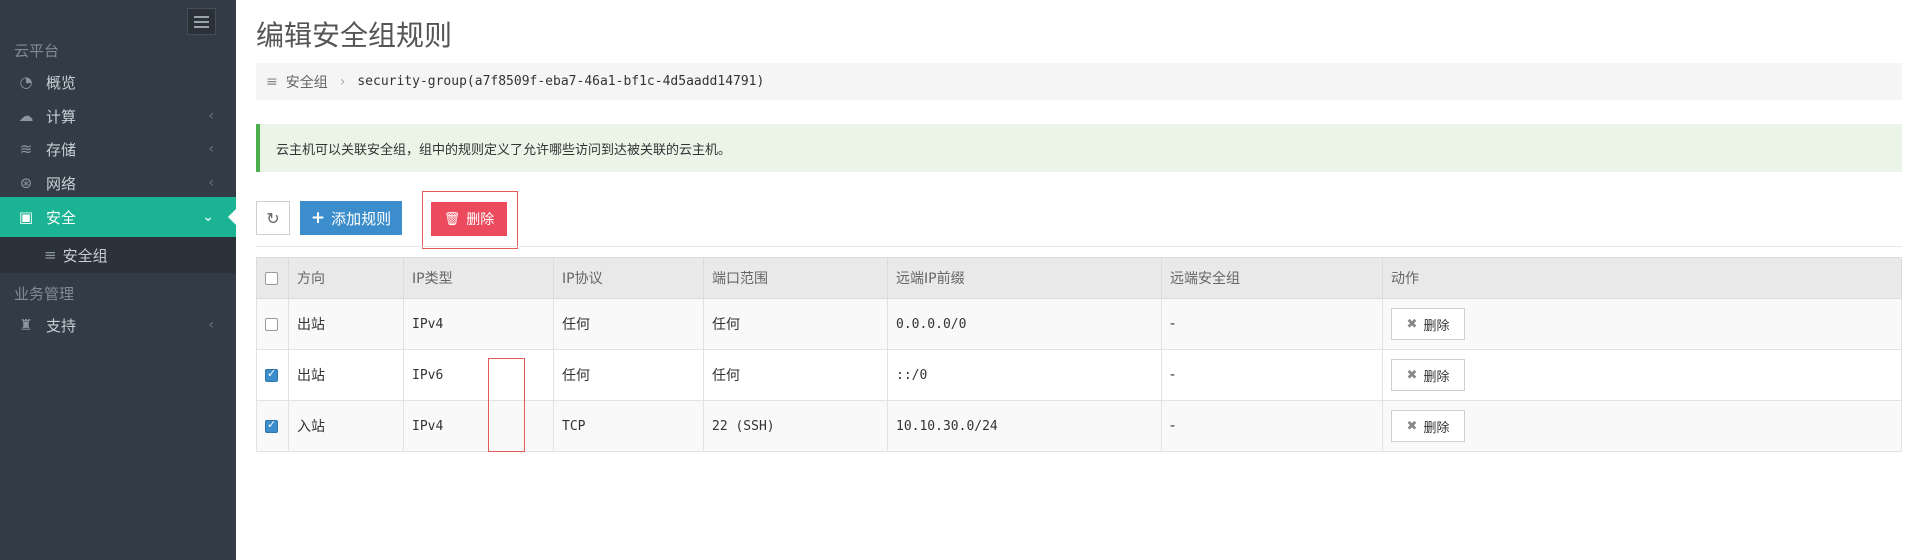 The height and width of the screenshot is (560, 1910). What do you see at coordinates (480, 220) in the screenshot?
I see `delete-rules-label: 删除` at bounding box center [480, 220].